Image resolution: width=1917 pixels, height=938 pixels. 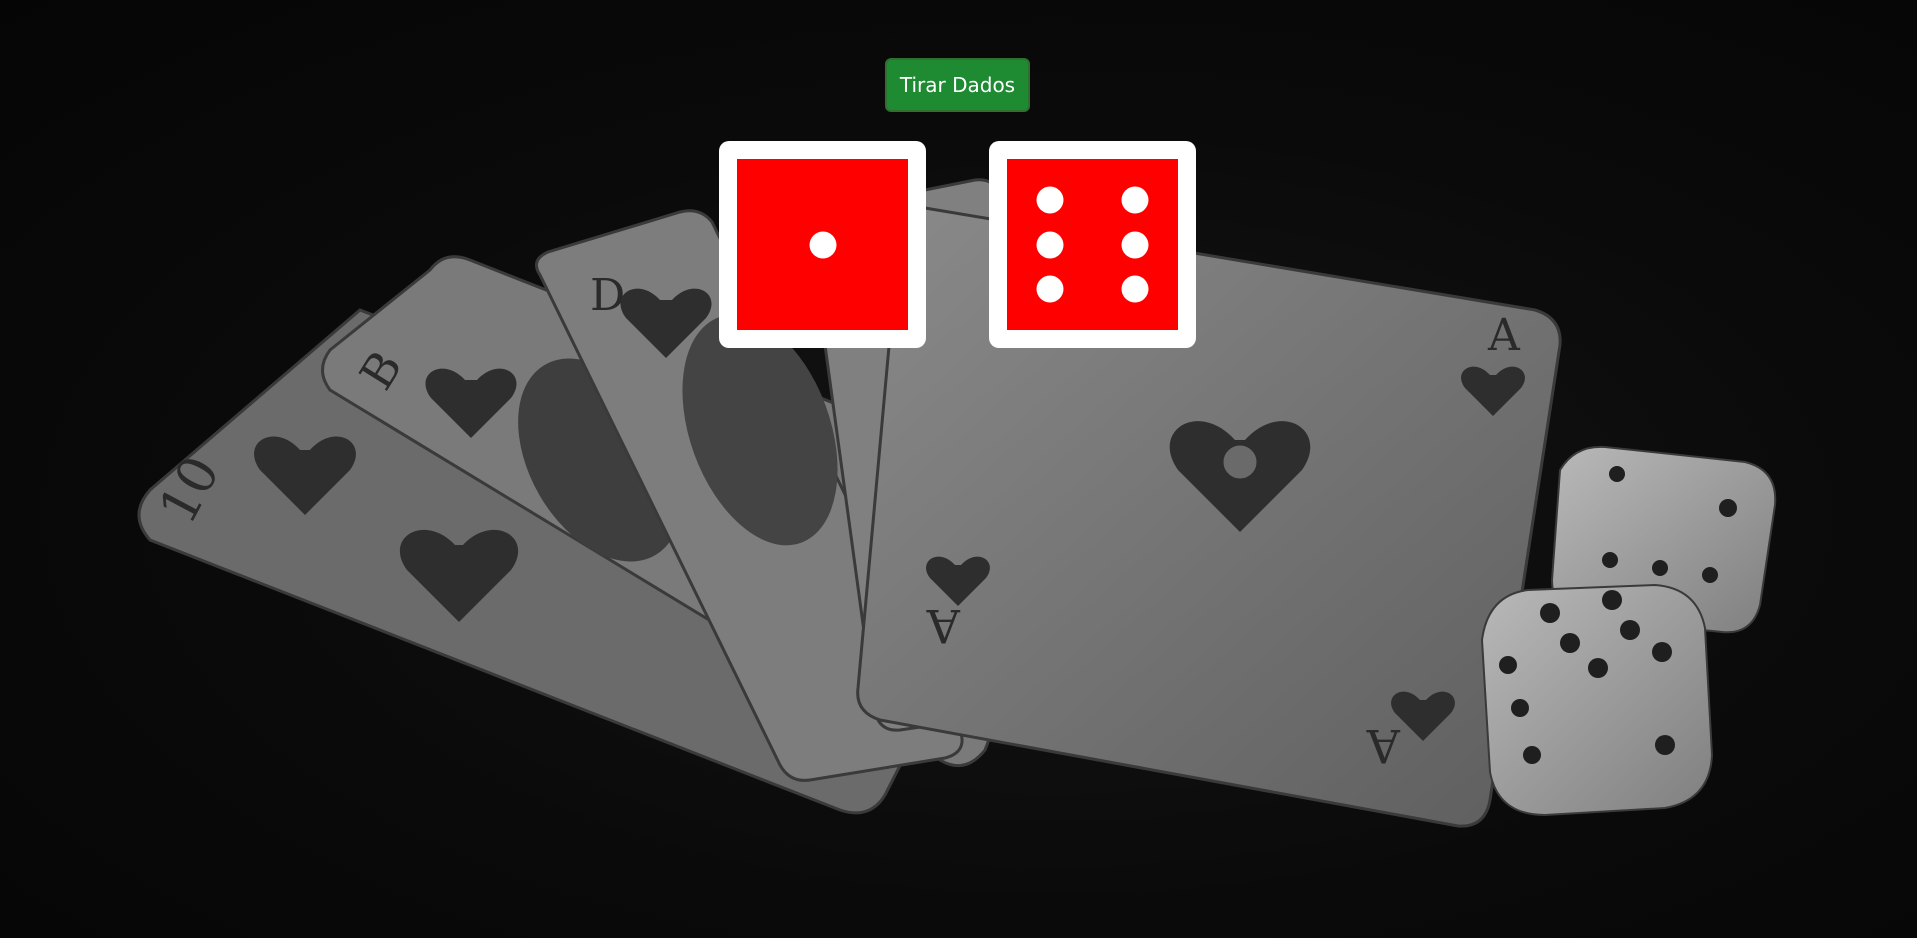 I want to click on card-corner-label: D, so click(x=607, y=295).